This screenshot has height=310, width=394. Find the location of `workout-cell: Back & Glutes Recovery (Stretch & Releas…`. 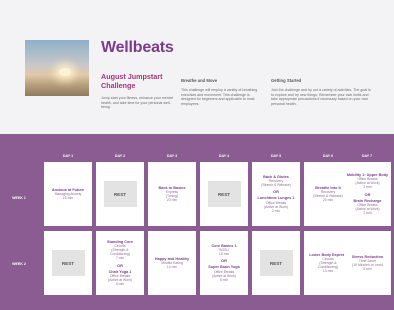

workout-cell: Back & Glutes Recovery (Stretch & Releas… is located at coordinates (276, 194).